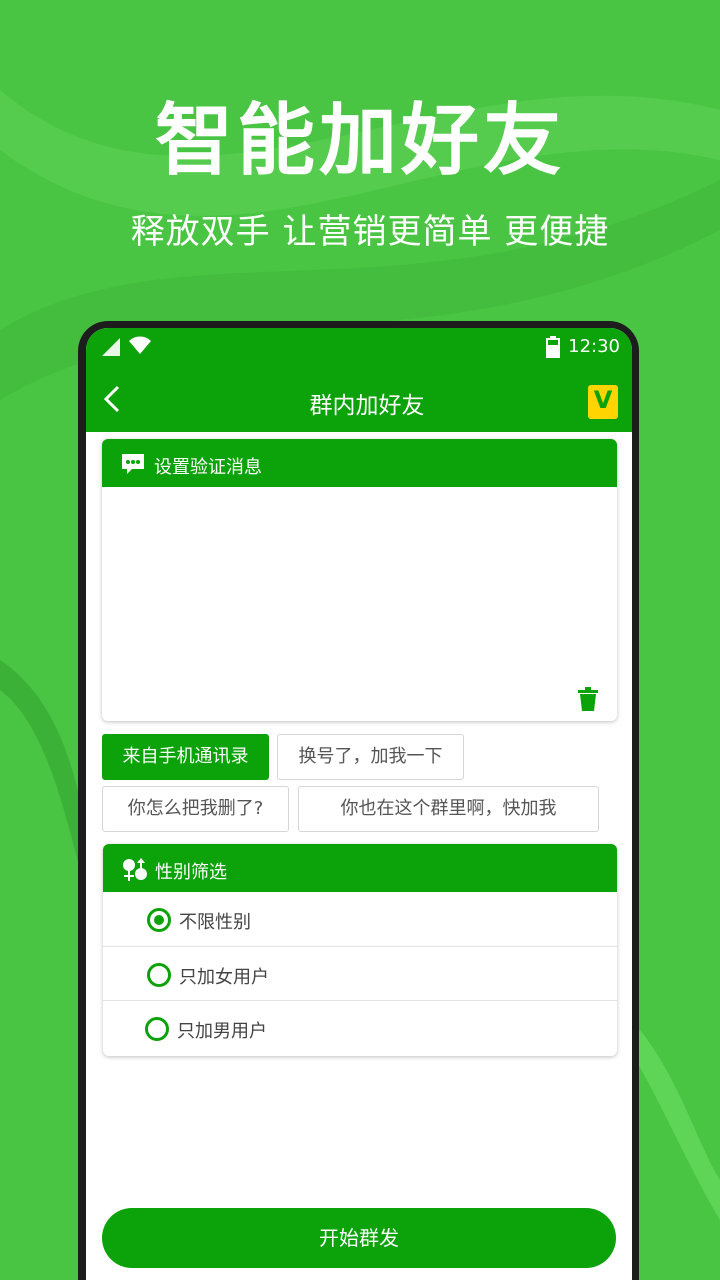 The height and width of the screenshot is (1280, 720). I want to click on gender-card-title: 性别筛选, so click(191, 872).